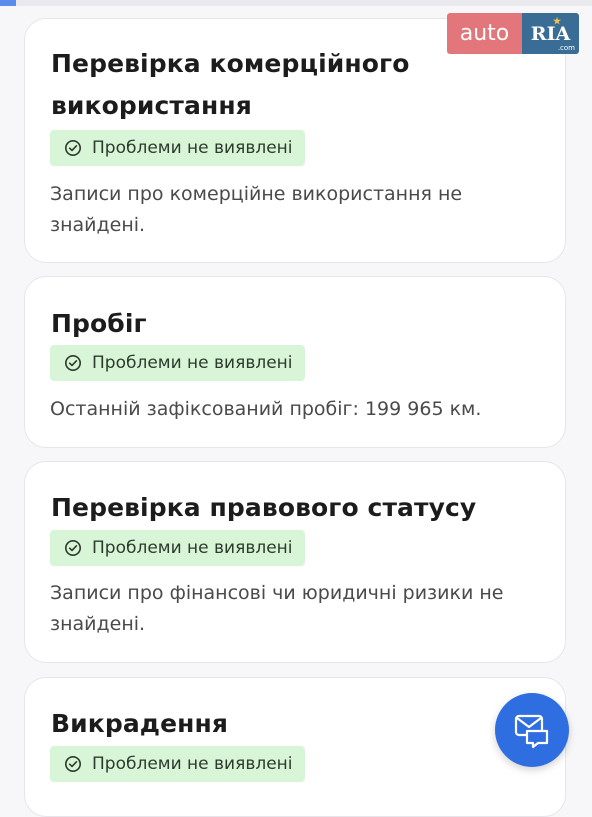 This screenshot has width=592, height=817. What do you see at coordinates (230, 84) in the screenshot?
I see `card-title: Перевірка комерційного використання` at bounding box center [230, 84].